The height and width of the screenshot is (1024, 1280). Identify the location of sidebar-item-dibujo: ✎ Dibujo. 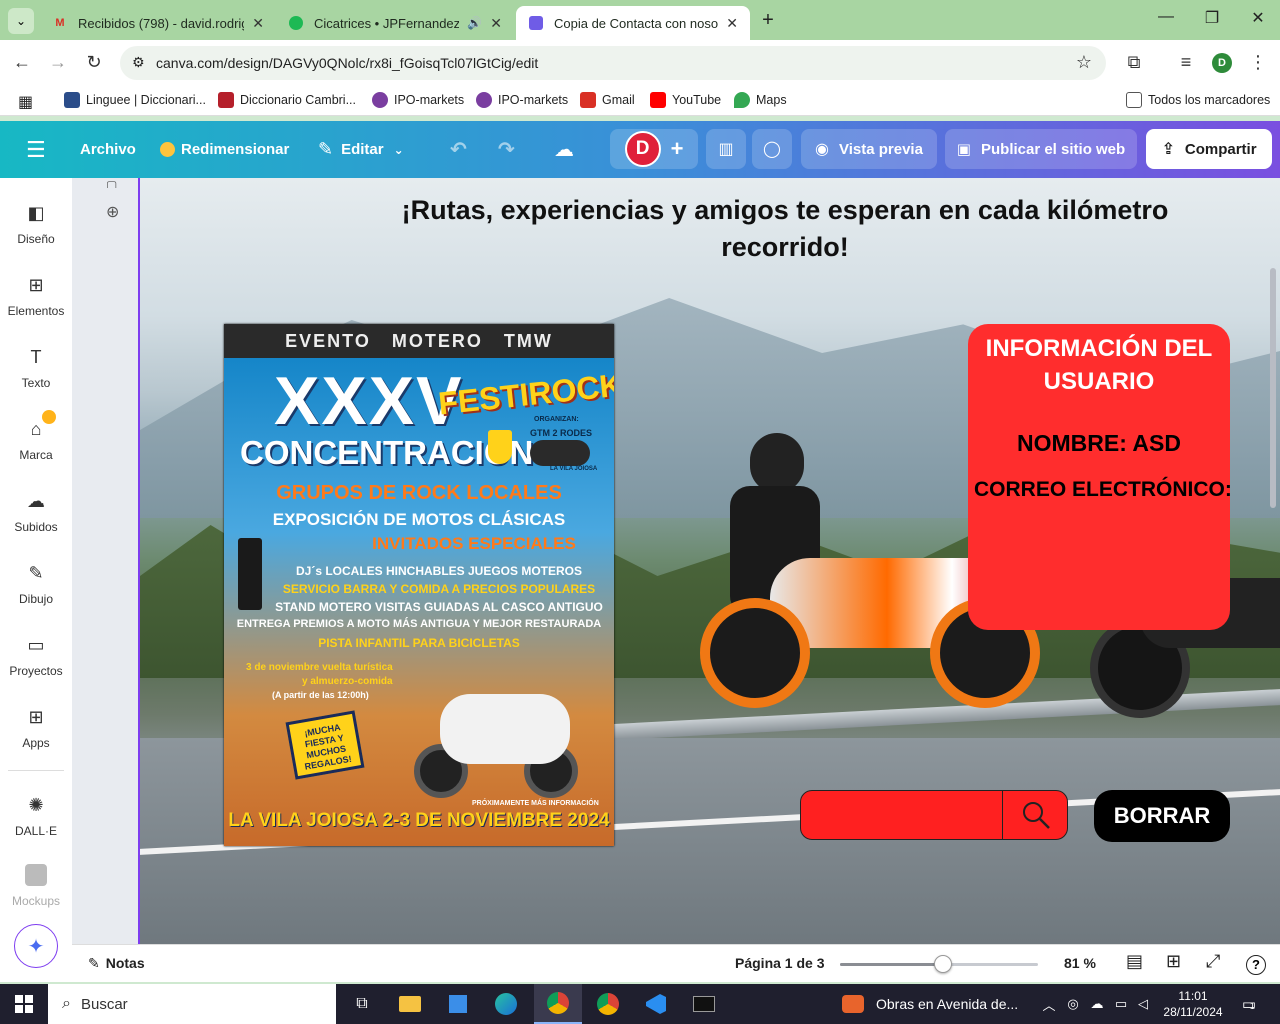
(36, 584).